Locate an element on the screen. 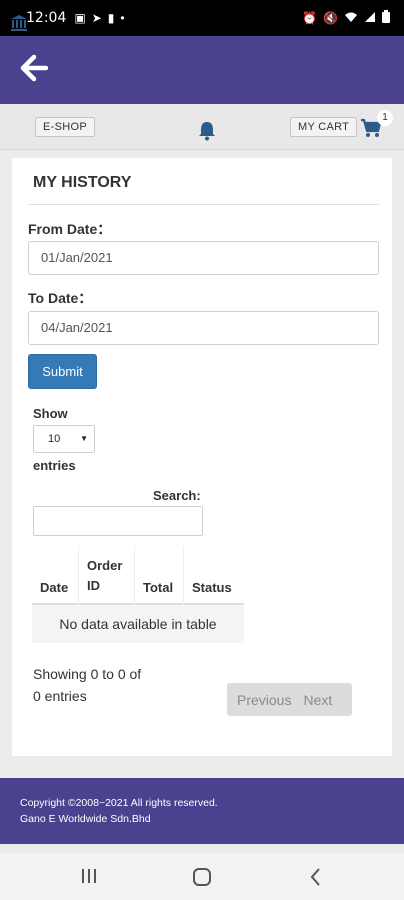  system-nav-bar is located at coordinates (202, 876).